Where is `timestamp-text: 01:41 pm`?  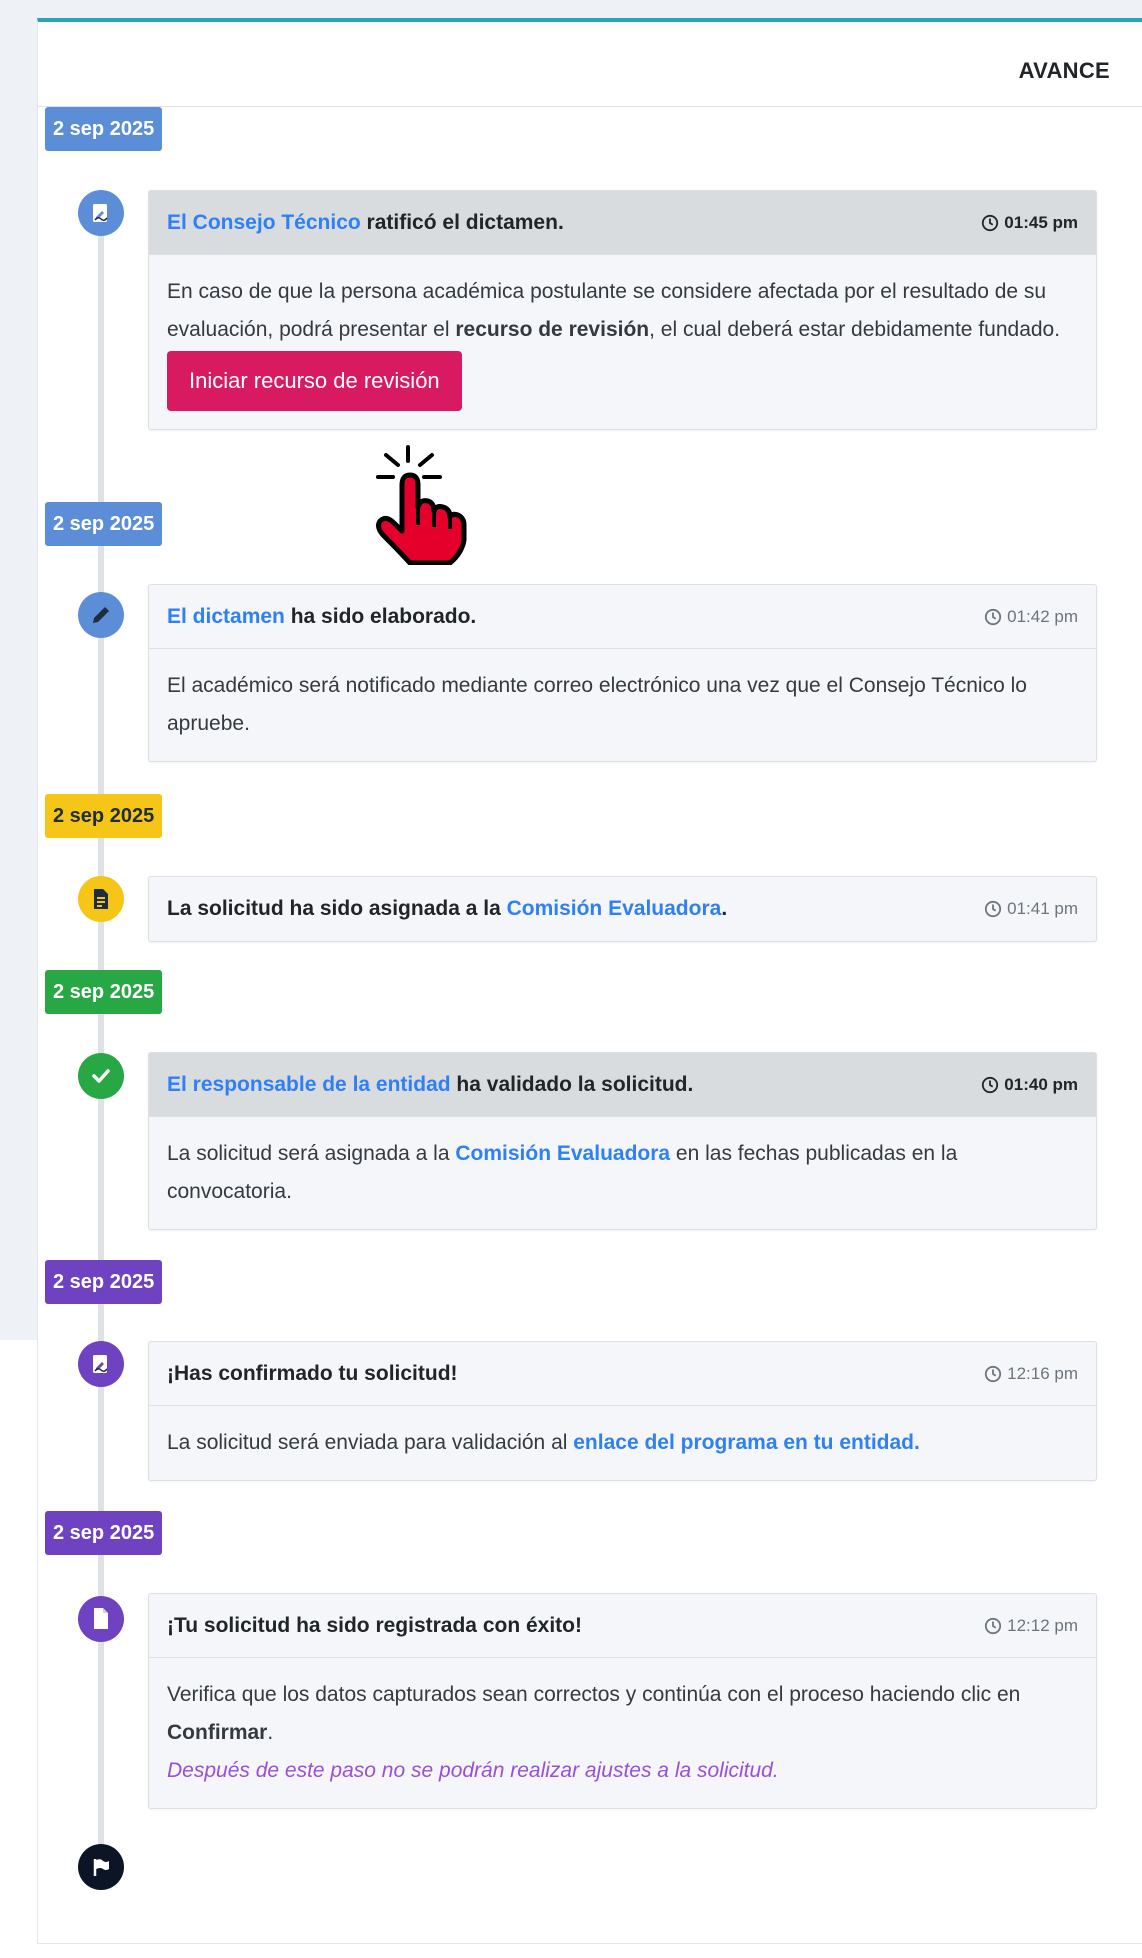 timestamp-text: 01:41 pm is located at coordinates (1042, 908).